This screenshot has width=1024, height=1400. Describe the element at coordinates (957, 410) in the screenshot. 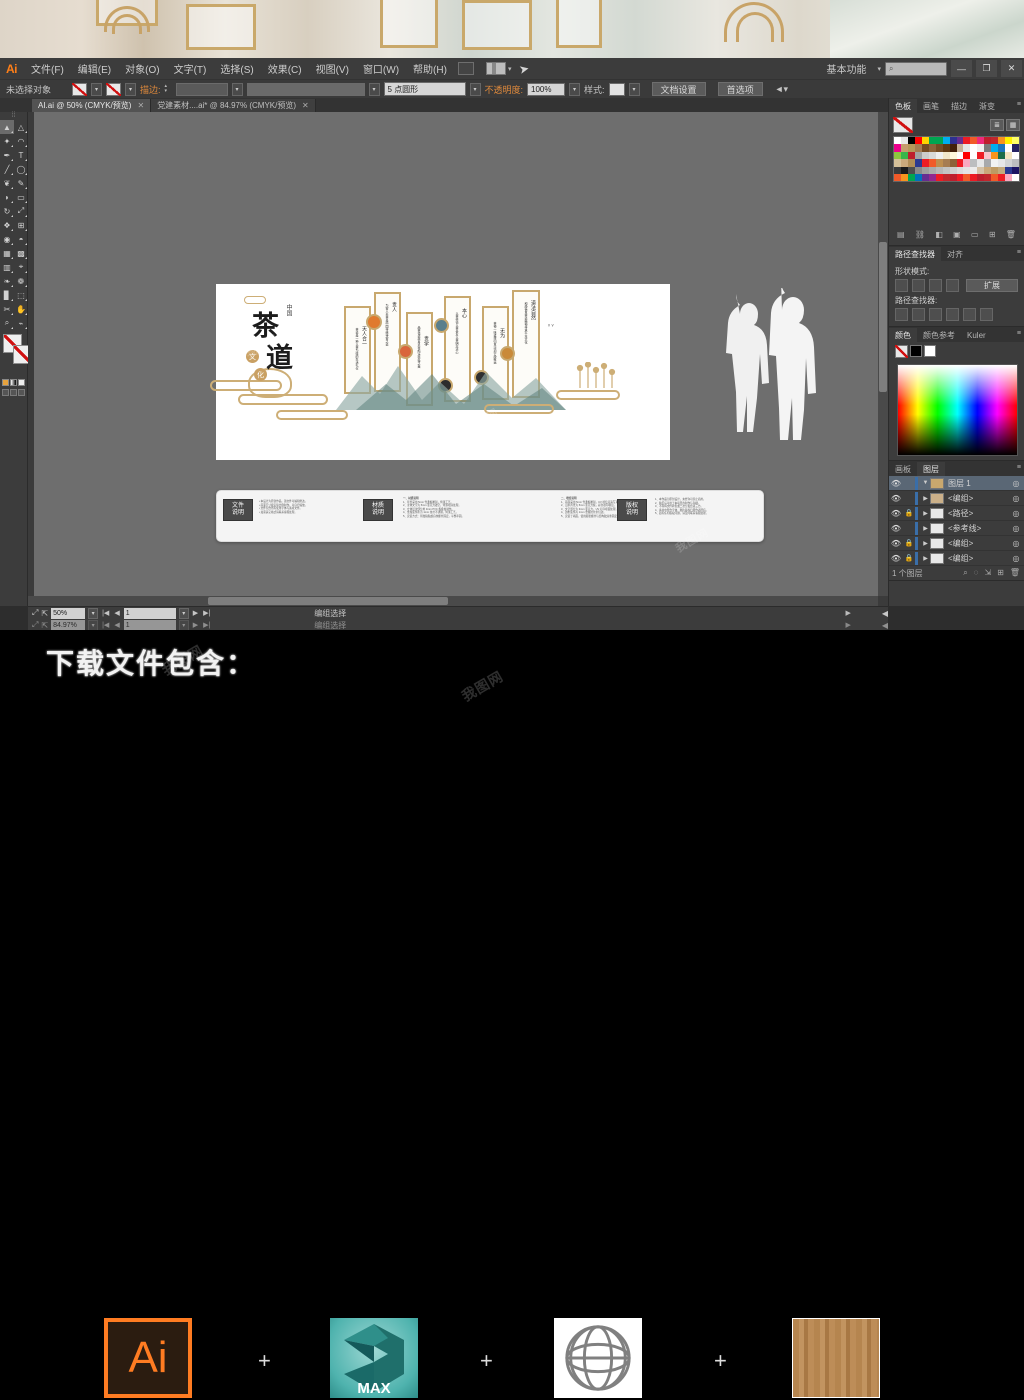

I see `color-spectrum-picker` at that location.